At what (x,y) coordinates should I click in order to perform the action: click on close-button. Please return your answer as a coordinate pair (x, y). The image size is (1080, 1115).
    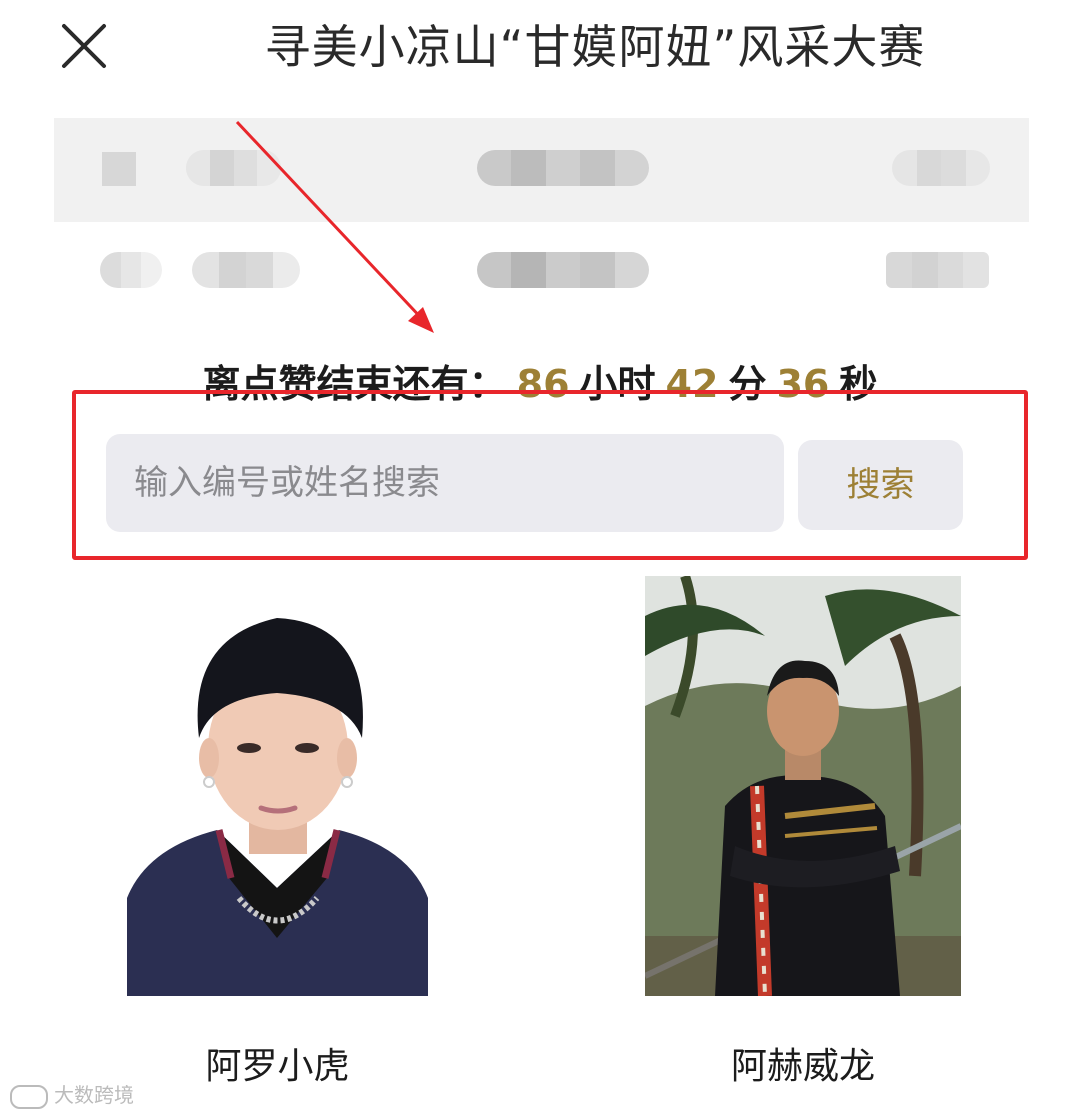
    Looking at the image, I should click on (84, 46).